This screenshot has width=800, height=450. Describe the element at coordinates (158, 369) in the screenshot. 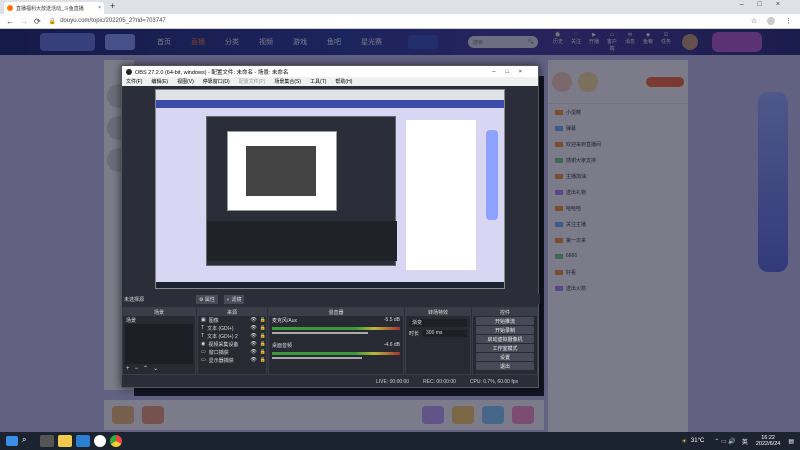

I see `down-icon: ⌄` at that location.